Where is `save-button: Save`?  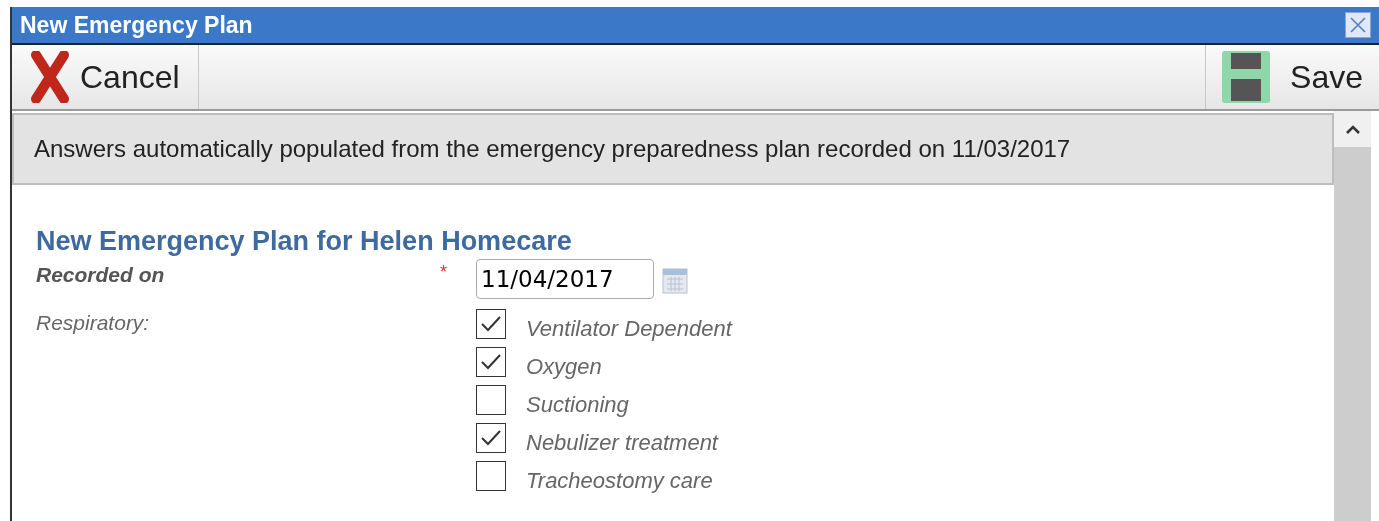
save-button: Save is located at coordinates (1292, 77).